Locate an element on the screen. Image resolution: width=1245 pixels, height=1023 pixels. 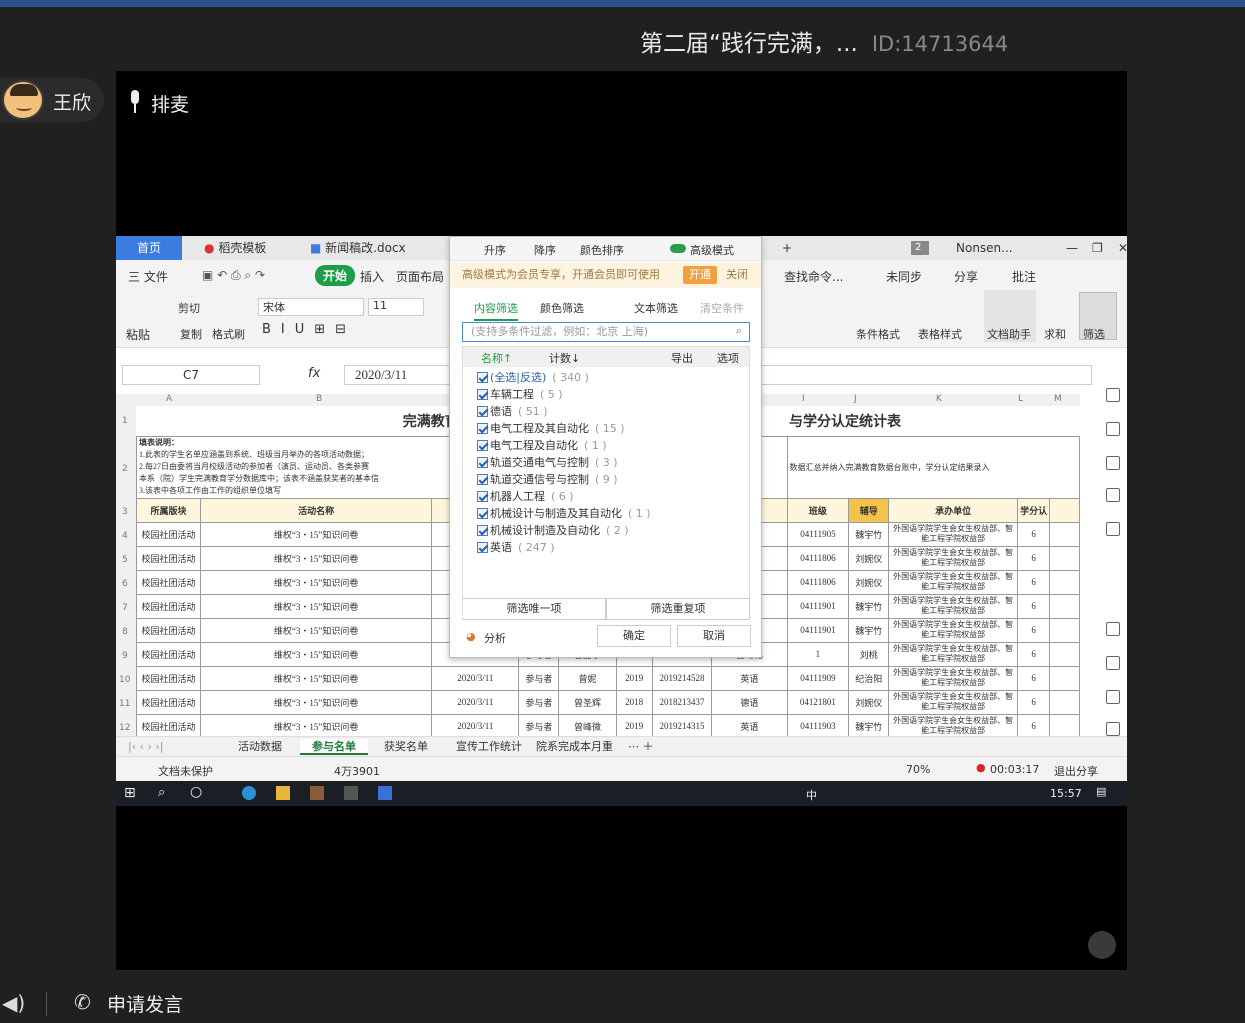
cell-reference: C7 is located at coordinates (191, 375).